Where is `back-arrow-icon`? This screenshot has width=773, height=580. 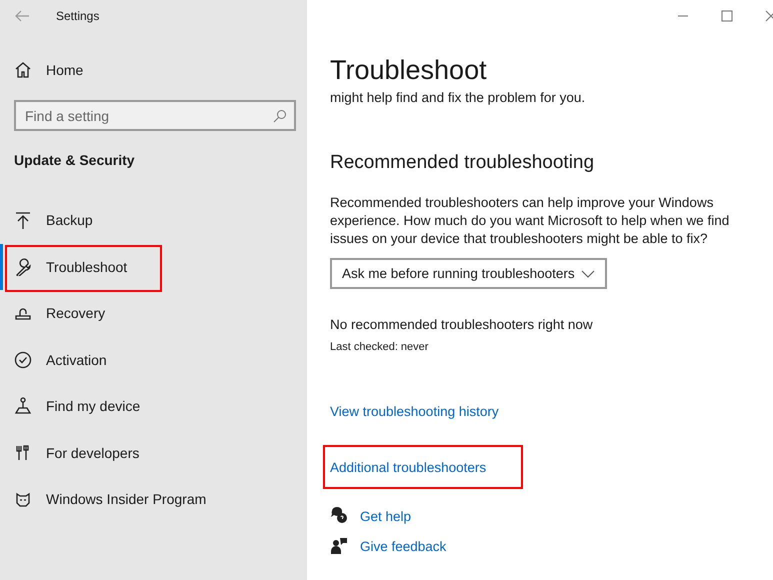
back-arrow-icon is located at coordinates (22, 16).